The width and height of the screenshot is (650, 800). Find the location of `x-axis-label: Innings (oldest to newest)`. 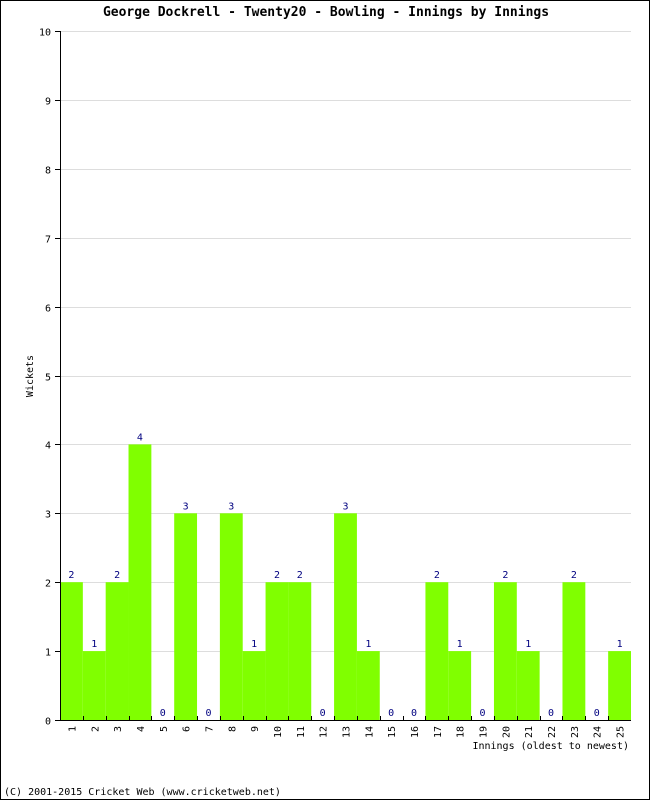

x-axis-label: Innings (oldest to newest) is located at coordinates (550, 746).